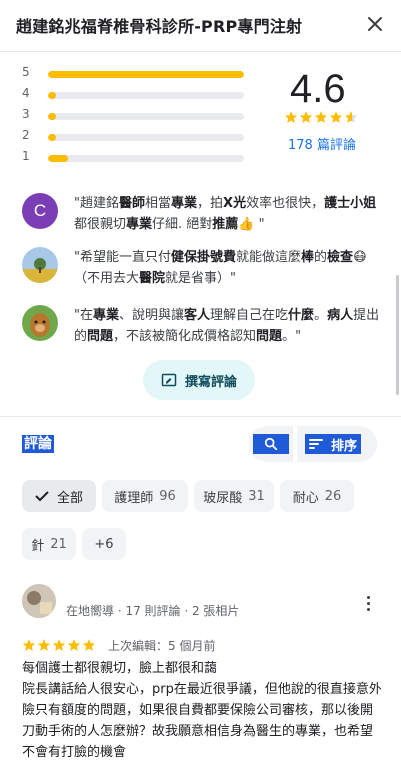  Describe the element at coordinates (305, 498) in the screenshot. I see `chip-label: 耐心` at that location.